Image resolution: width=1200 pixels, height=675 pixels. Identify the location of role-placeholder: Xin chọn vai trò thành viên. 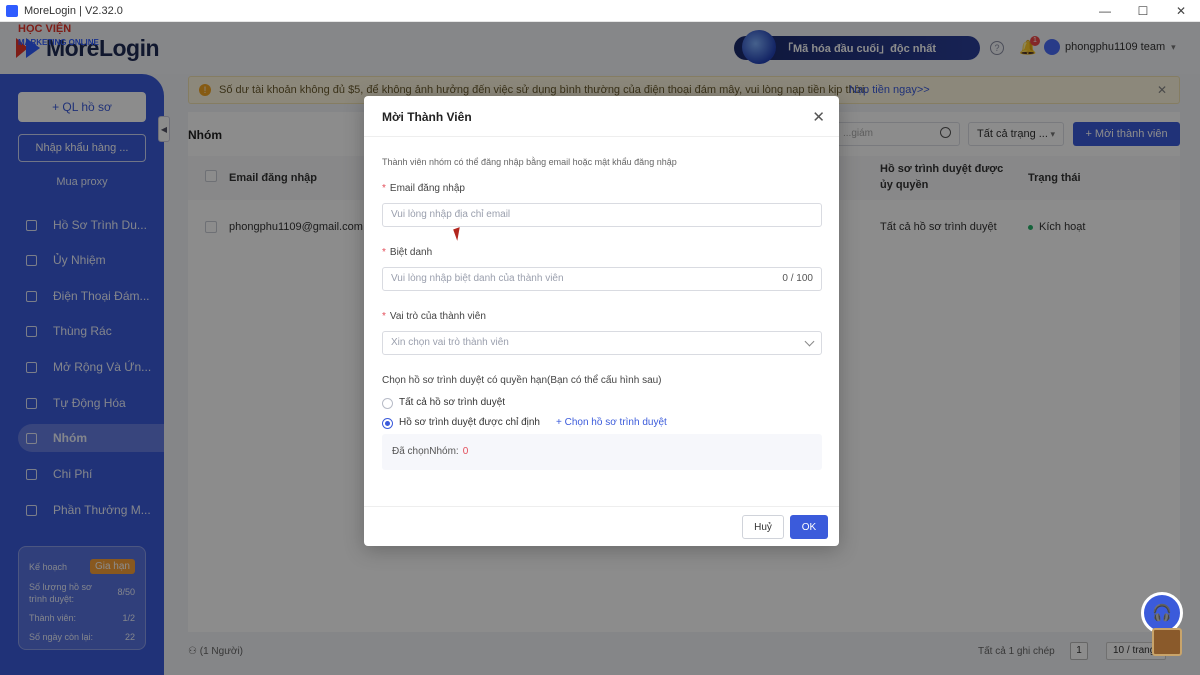
(450, 342).